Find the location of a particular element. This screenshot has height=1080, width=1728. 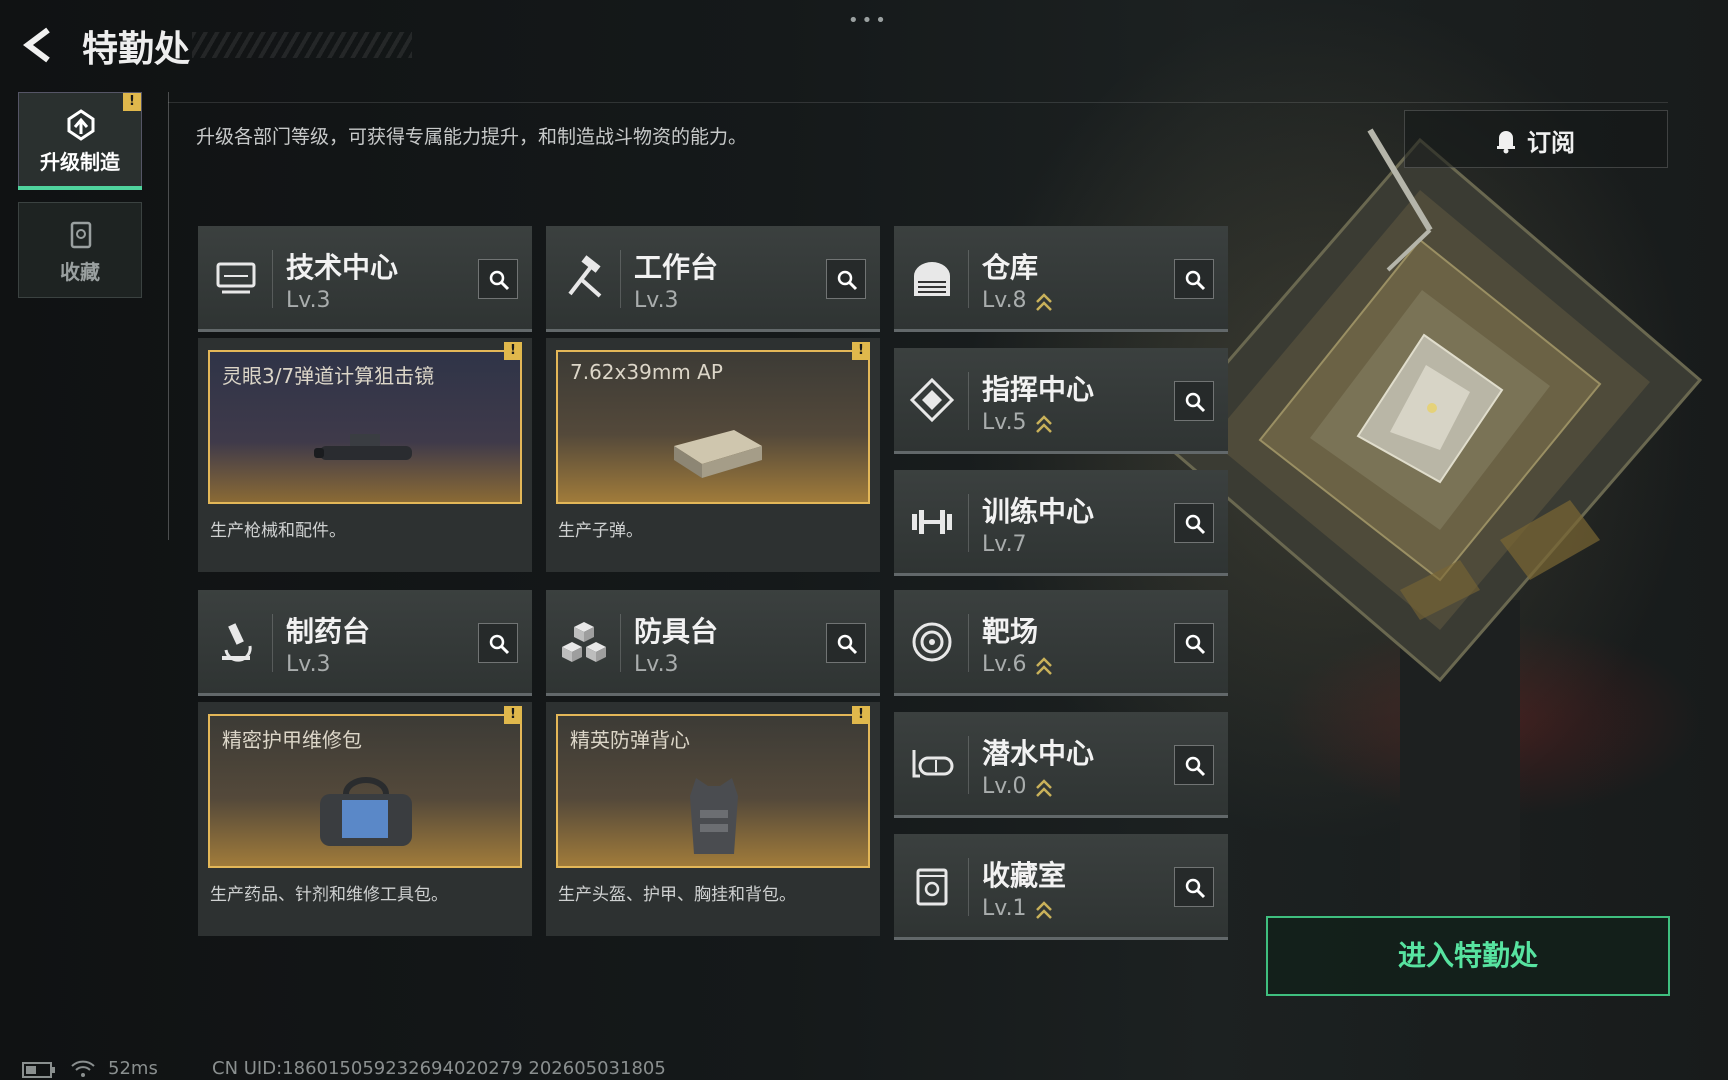

production-item-name: 精密护甲维修包 is located at coordinates (292, 740).